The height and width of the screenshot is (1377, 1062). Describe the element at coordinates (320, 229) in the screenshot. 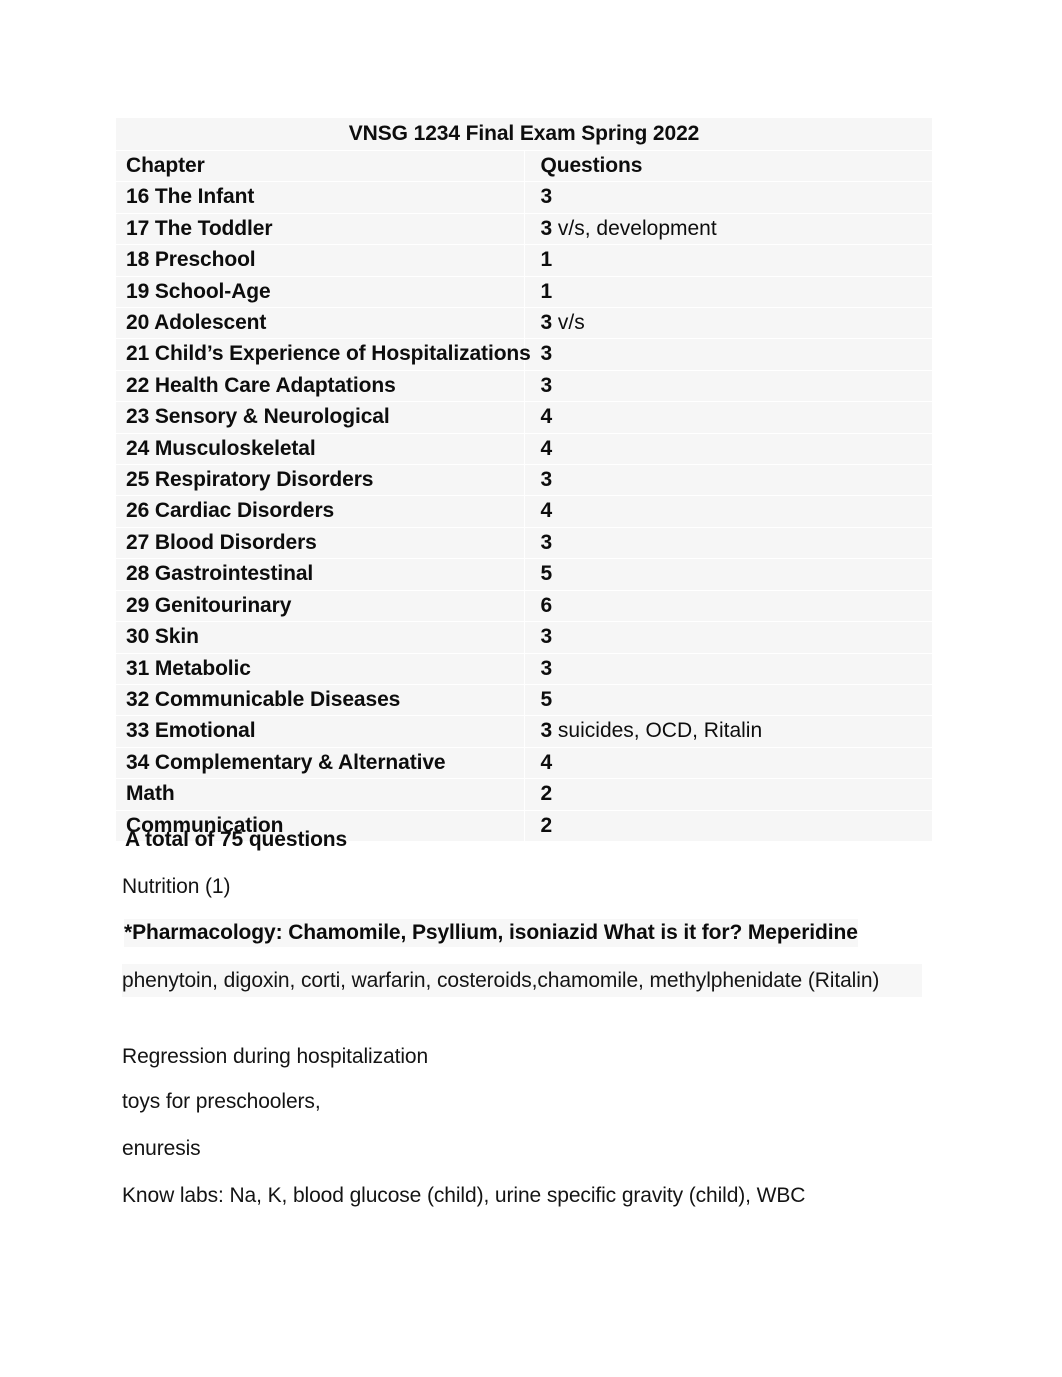

I see `chapter-cell: 17 The Toddler` at that location.